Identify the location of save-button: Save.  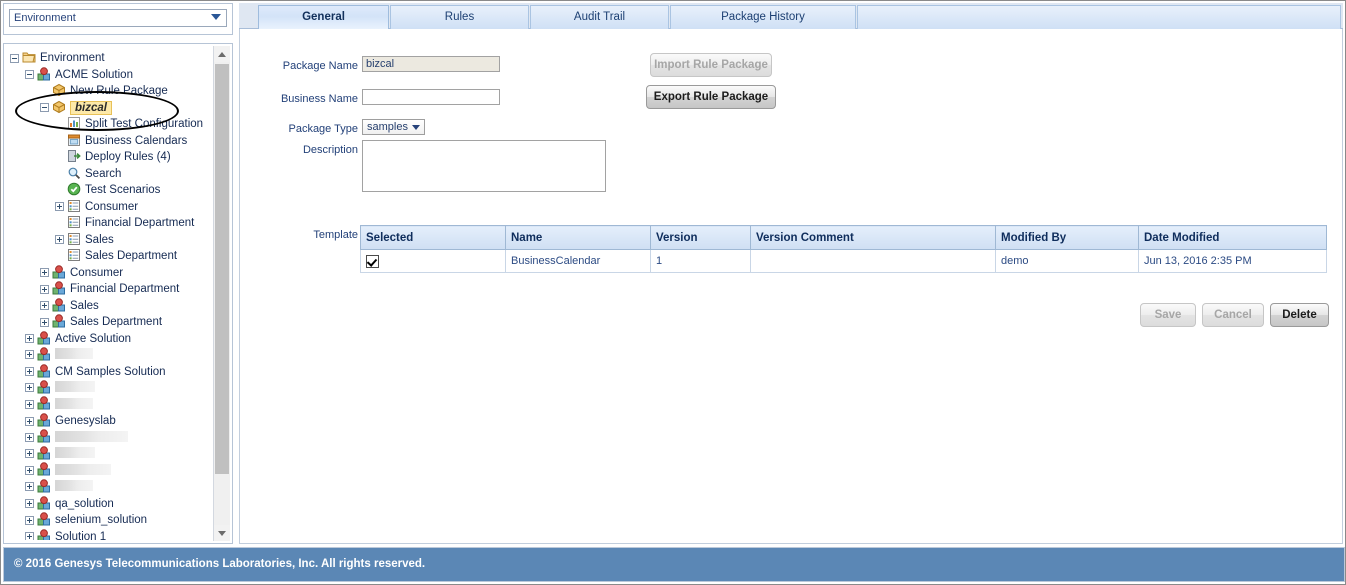
(1168, 315).